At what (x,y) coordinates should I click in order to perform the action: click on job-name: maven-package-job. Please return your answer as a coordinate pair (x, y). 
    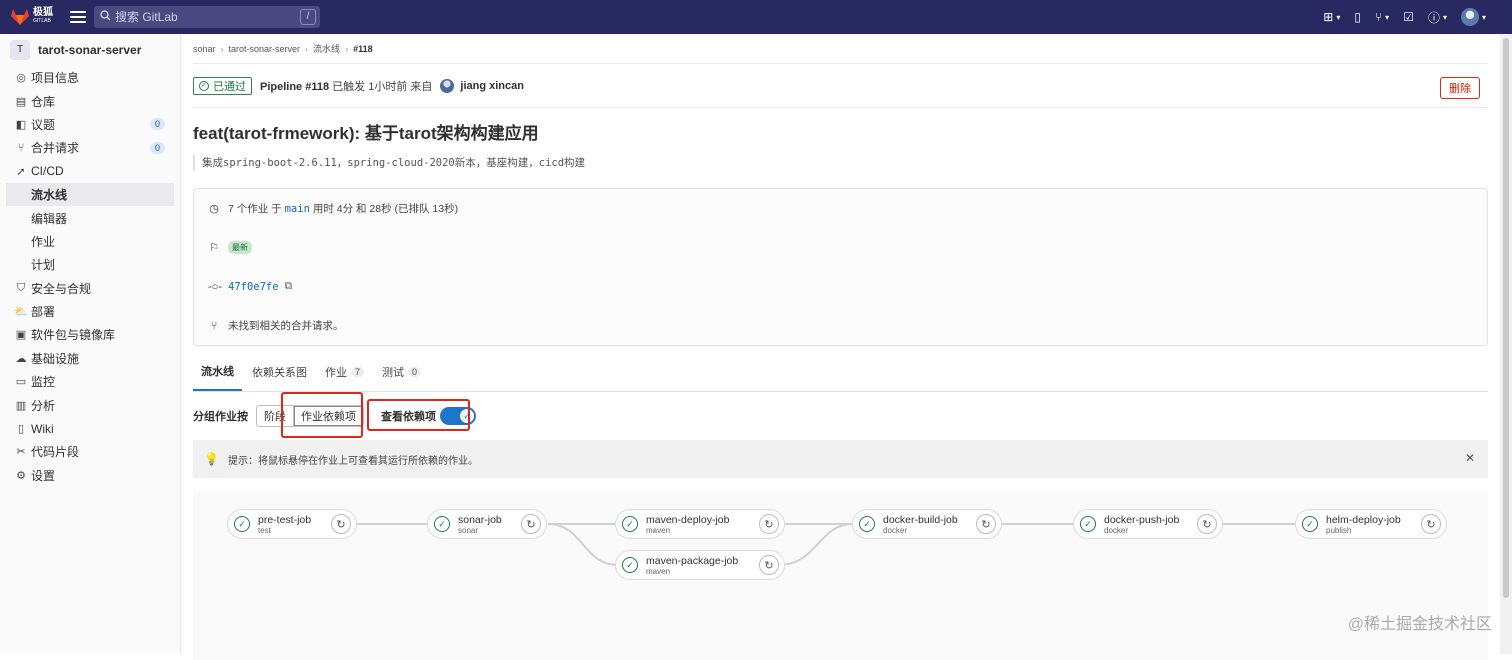
    Looking at the image, I should click on (692, 561).